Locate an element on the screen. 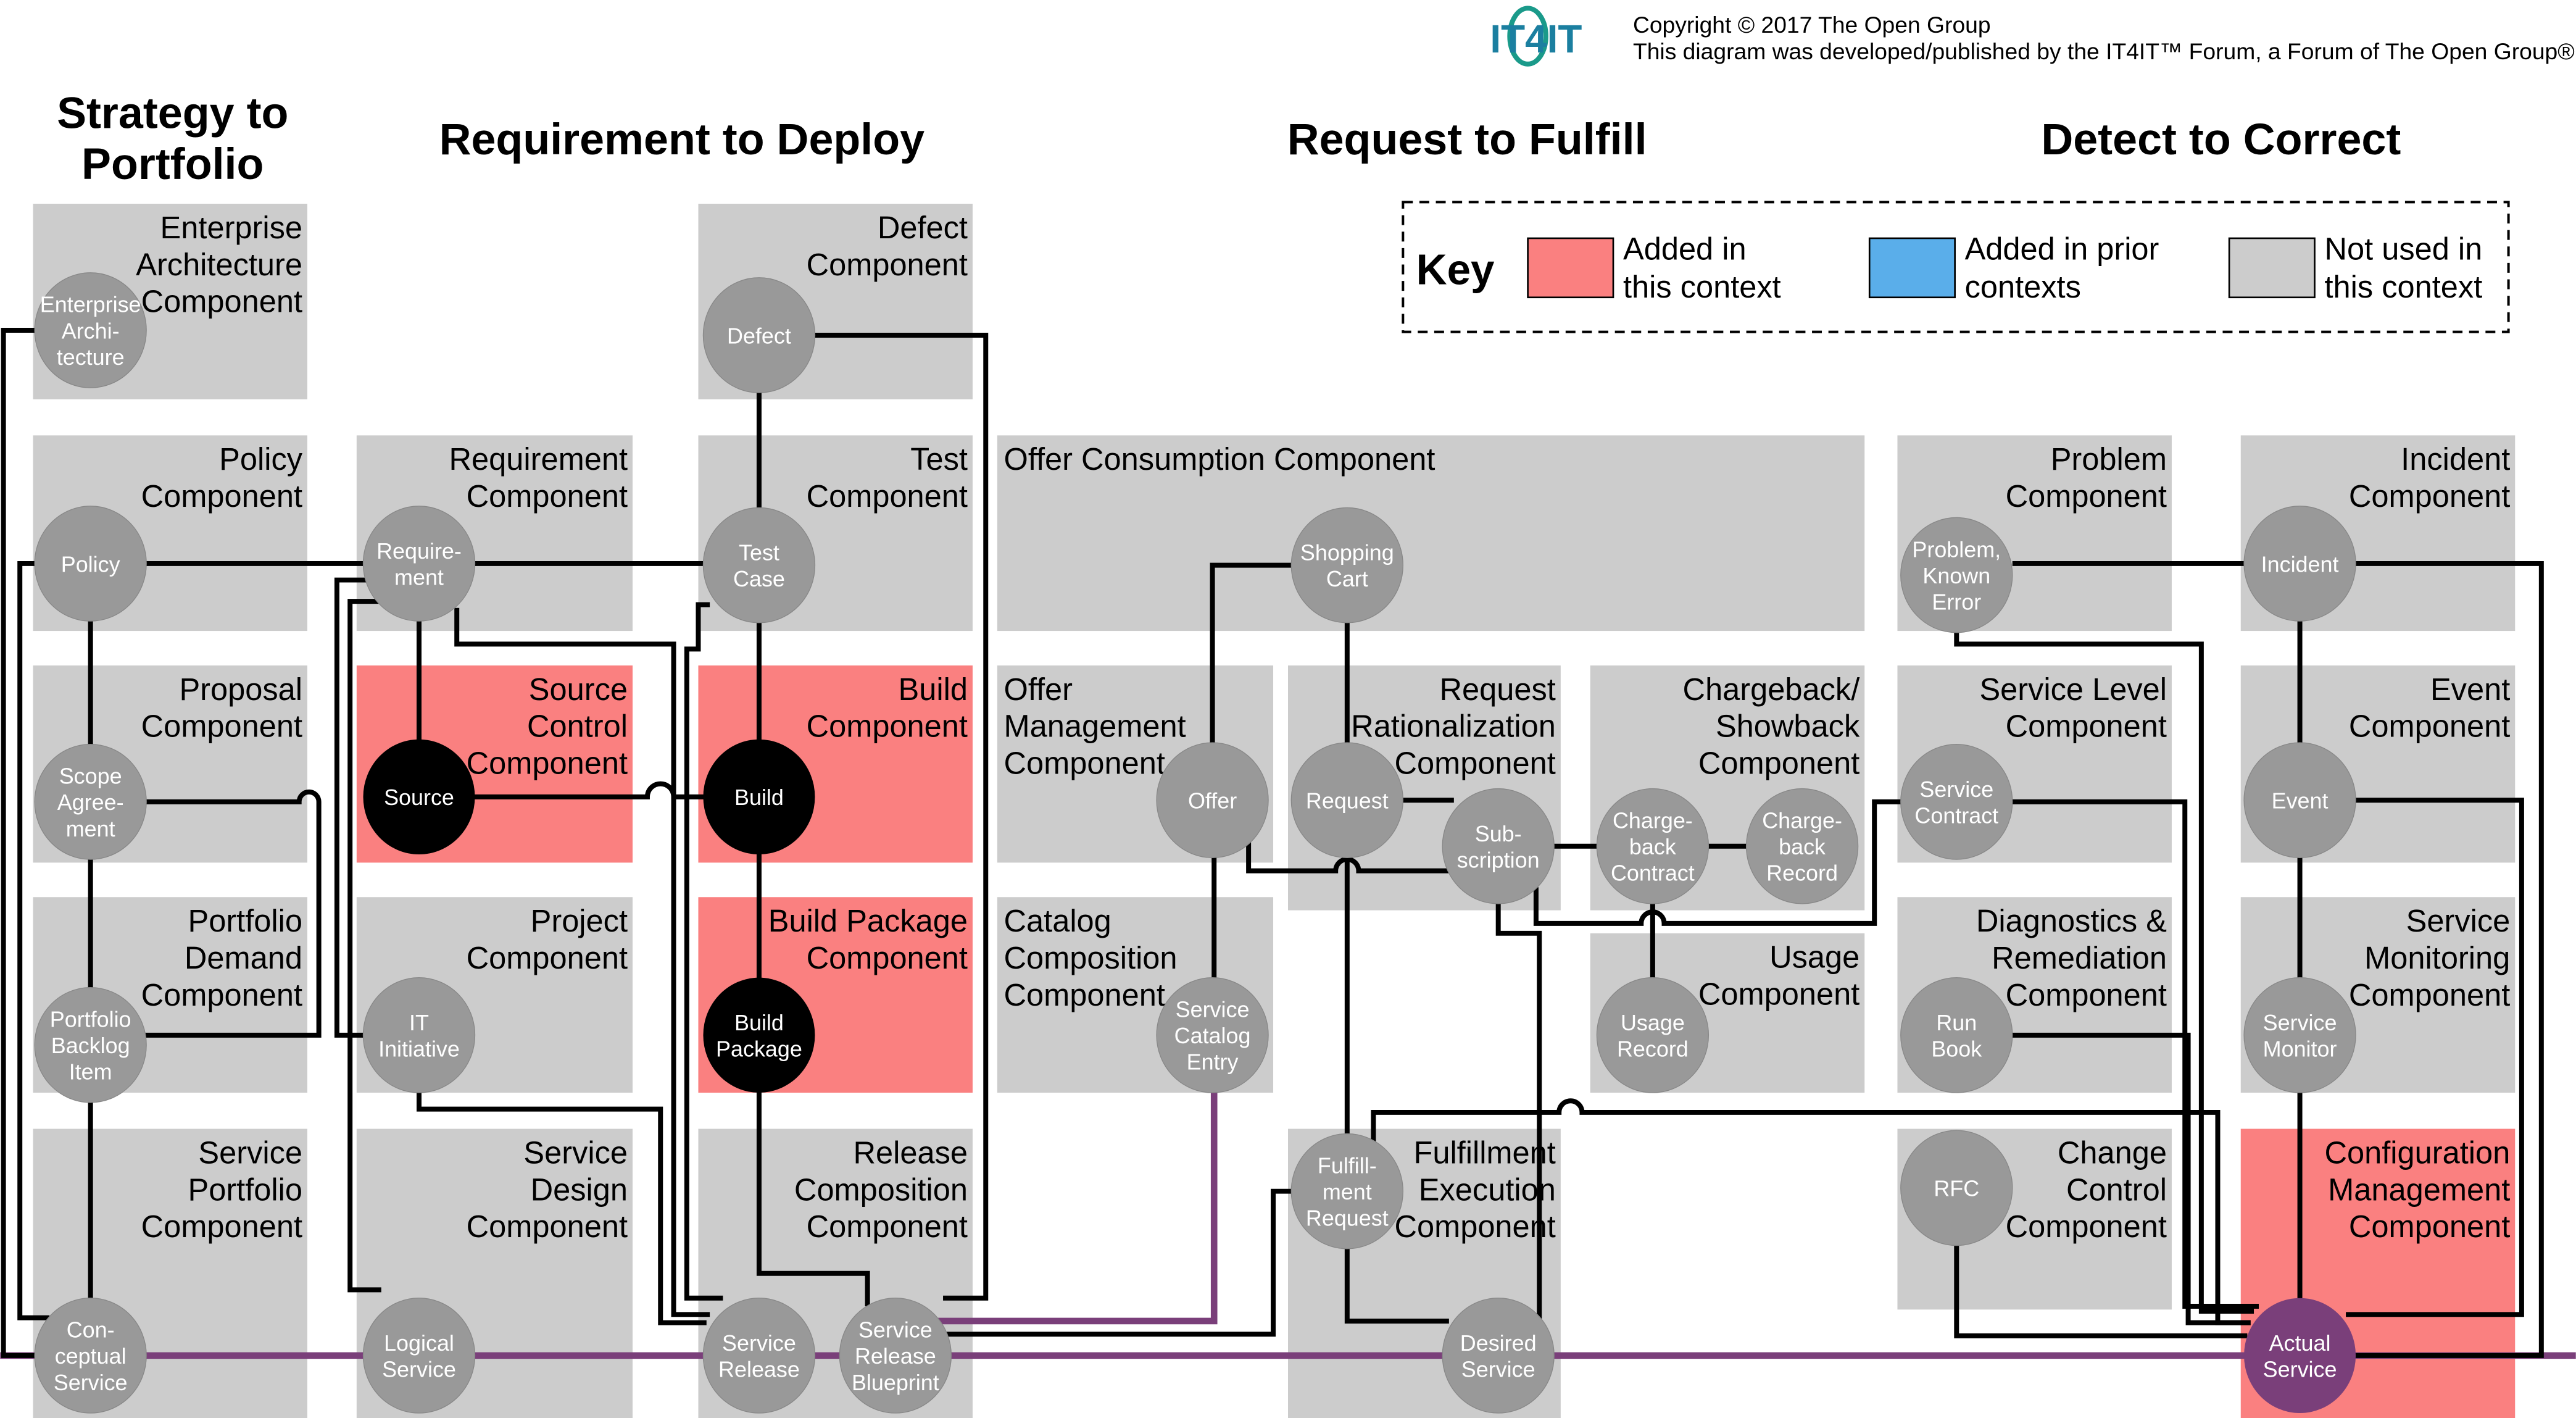  component-title: Test is located at coordinates (939, 459).